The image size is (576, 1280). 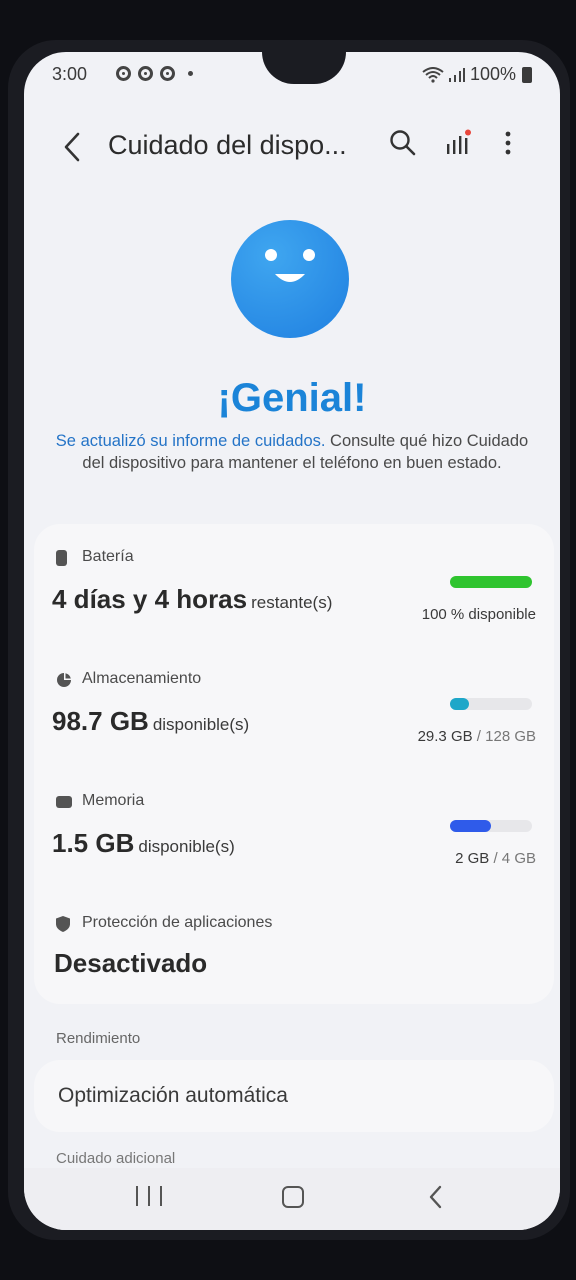 What do you see at coordinates (472, 858) in the screenshot?
I see `memory-used: 2 GB` at bounding box center [472, 858].